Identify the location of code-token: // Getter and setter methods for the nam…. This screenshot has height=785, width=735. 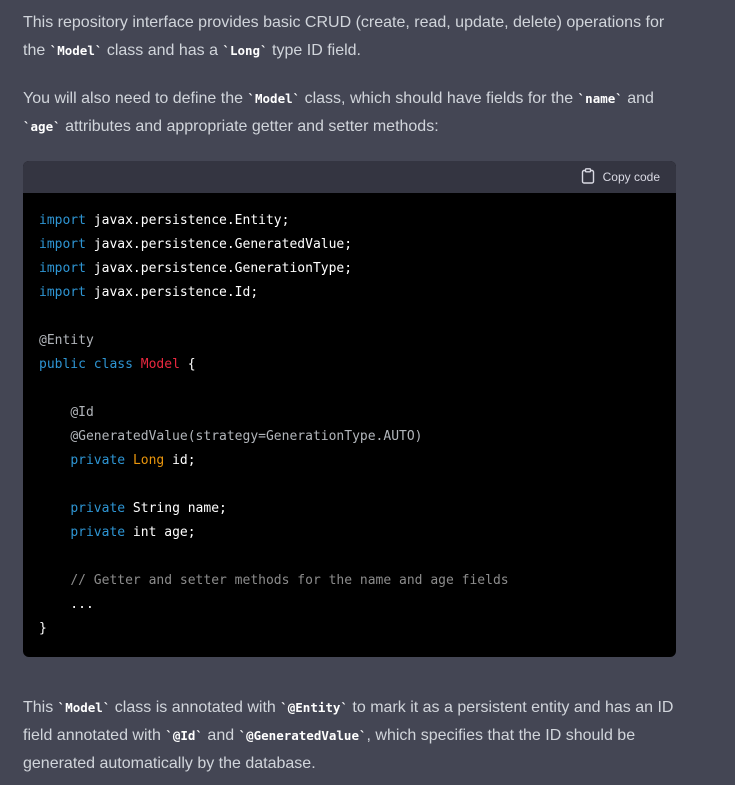
(289, 580).